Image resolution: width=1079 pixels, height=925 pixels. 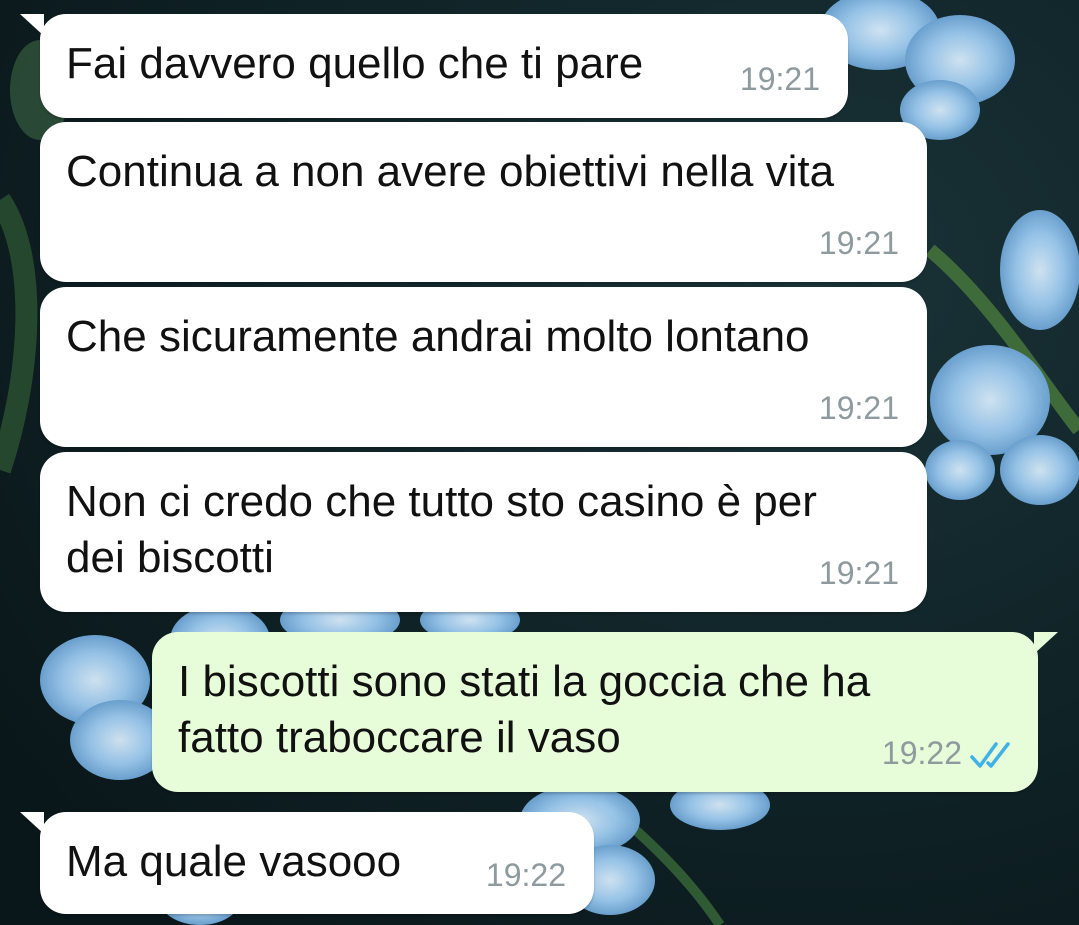 I want to click on message-text: Che sicuramente andrai molto lontano, so click(x=438, y=336).